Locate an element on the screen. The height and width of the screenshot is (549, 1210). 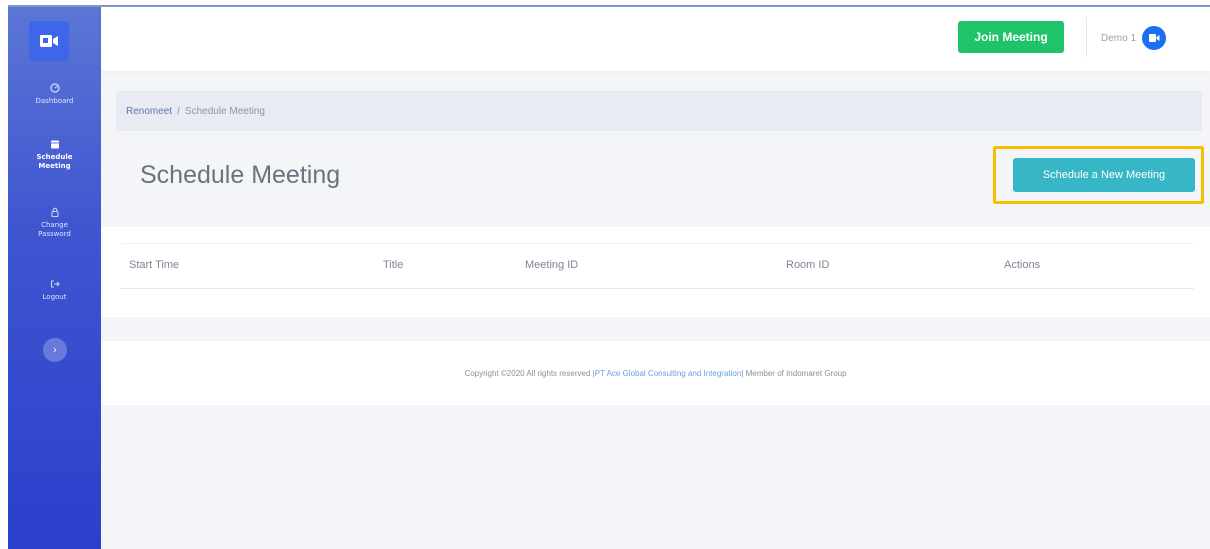
footer-copyright: Copyright ©2020 All rights reserved | is located at coordinates (529, 373).